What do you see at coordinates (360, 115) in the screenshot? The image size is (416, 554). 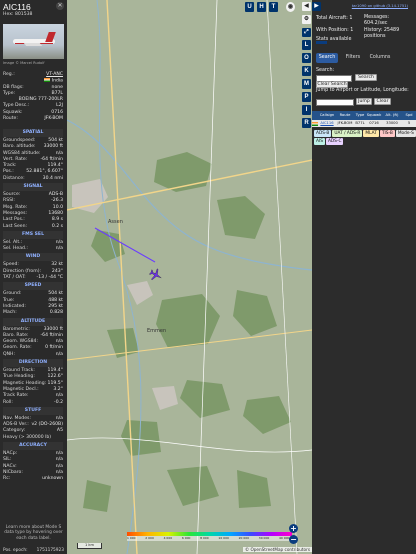 I see `column-header: Type` at bounding box center [360, 115].